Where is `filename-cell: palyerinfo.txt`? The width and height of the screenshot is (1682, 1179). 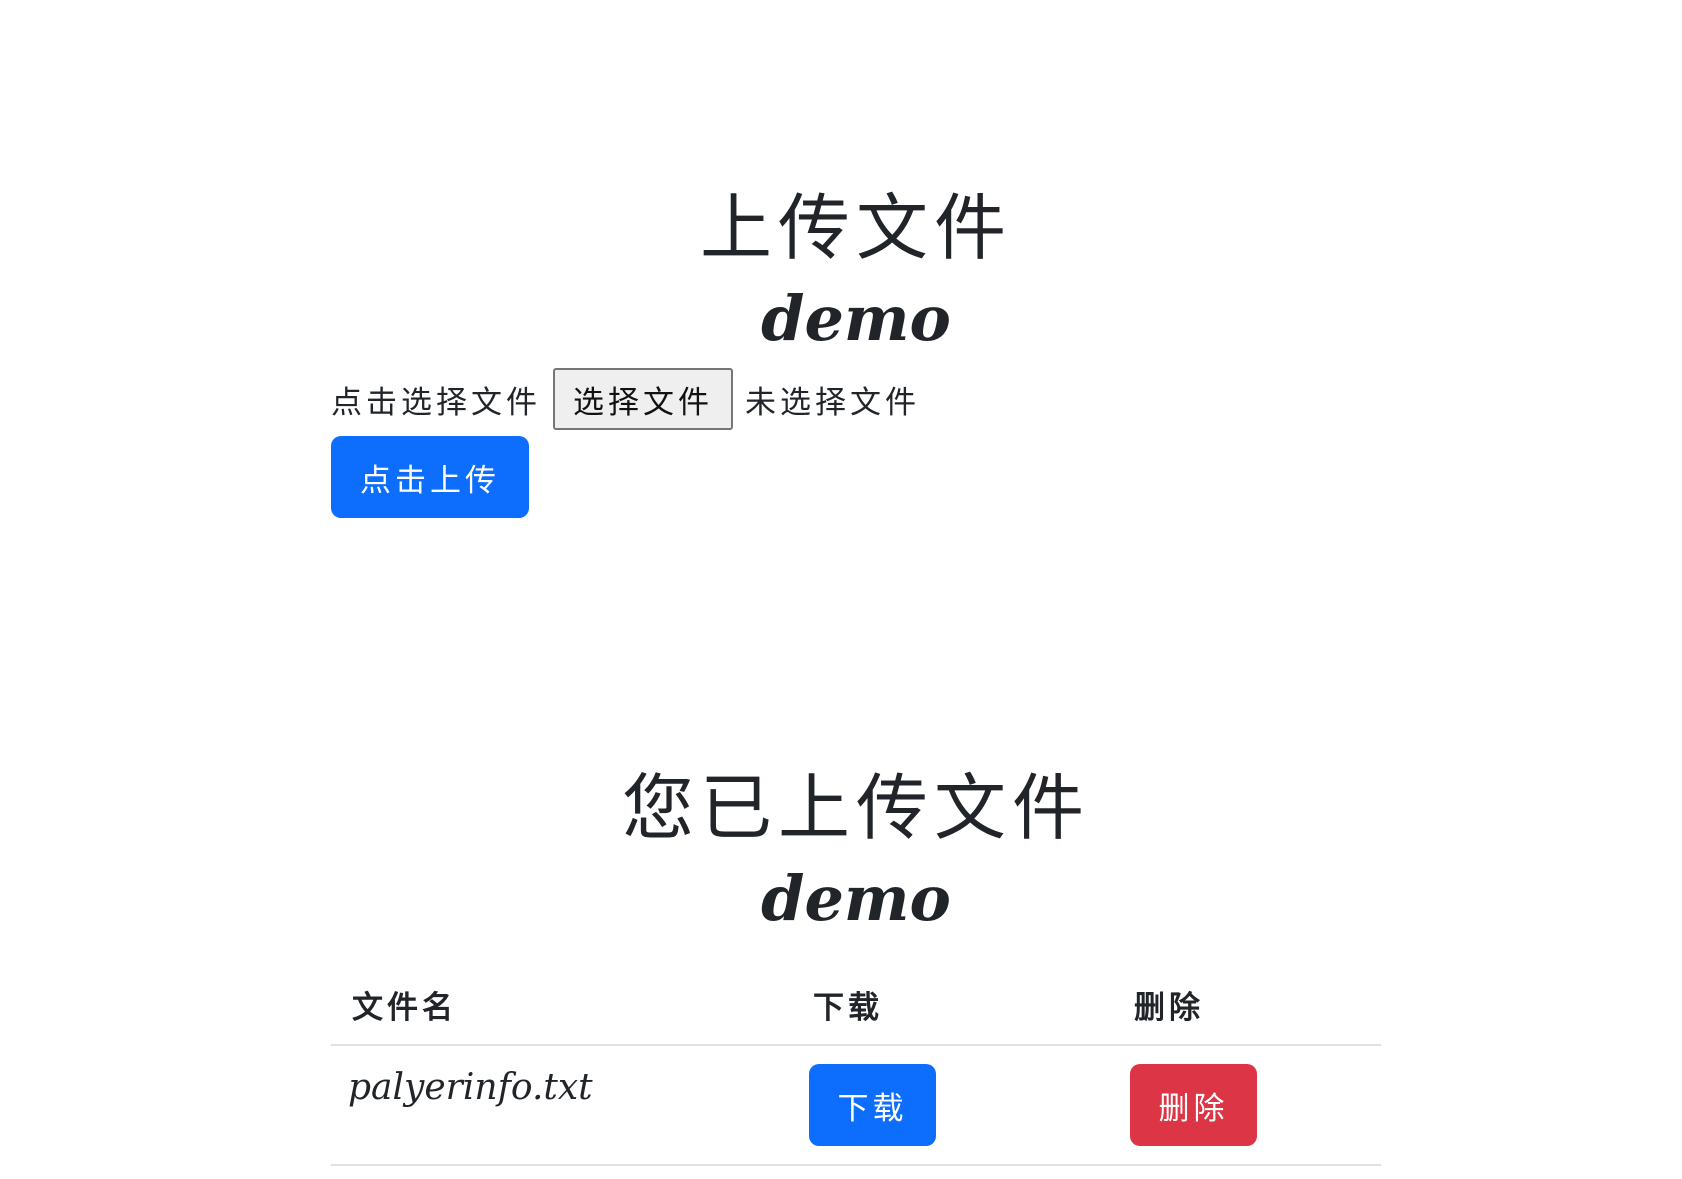
filename-cell: palyerinfo.txt is located at coordinates (561, 1105).